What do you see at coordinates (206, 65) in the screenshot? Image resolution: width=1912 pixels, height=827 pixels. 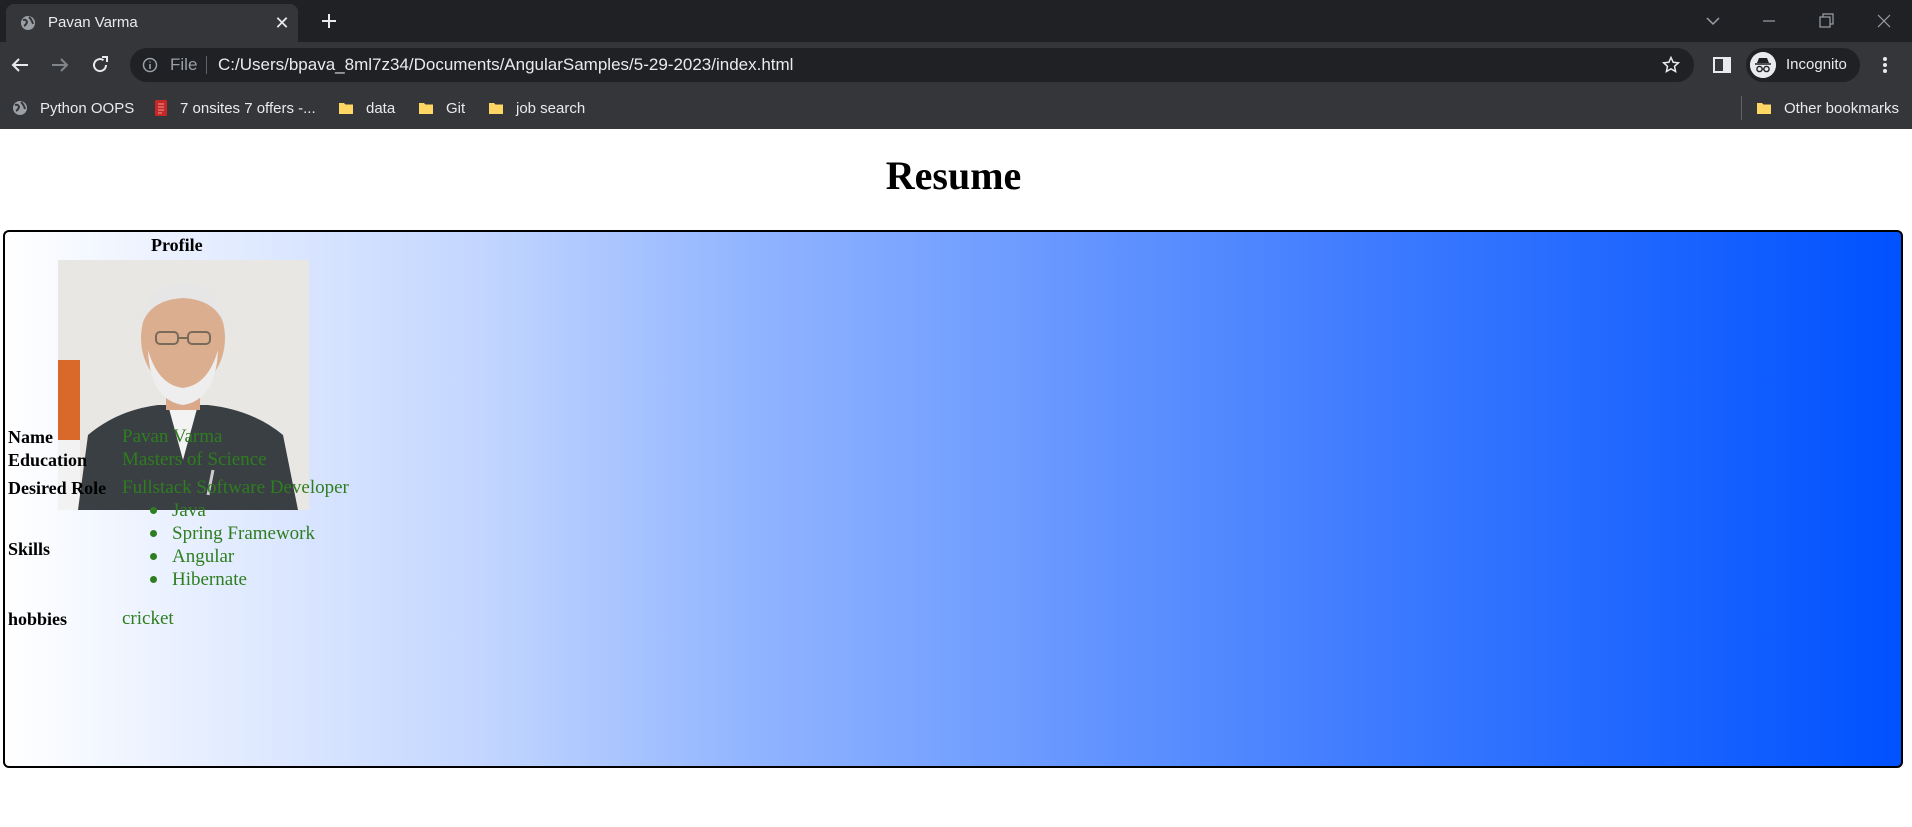 I see `divider` at bounding box center [206, 65].